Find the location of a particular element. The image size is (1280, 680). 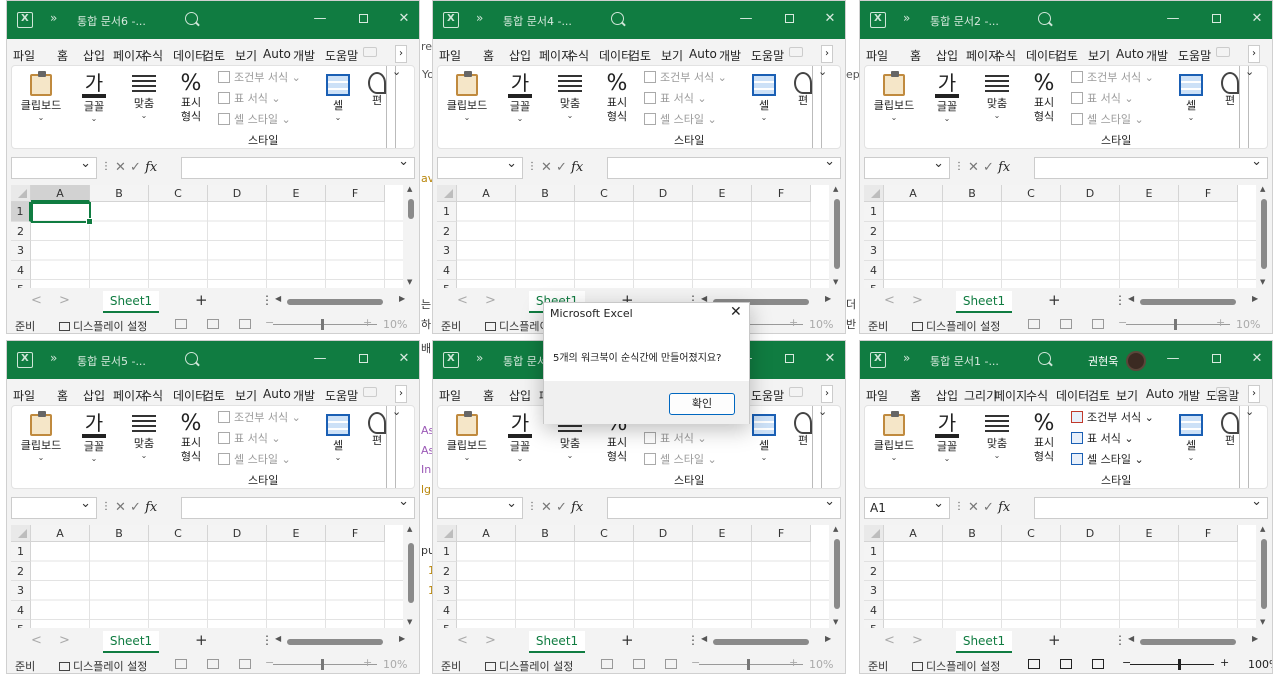

column-header: C is located at coordinates (178, 193).